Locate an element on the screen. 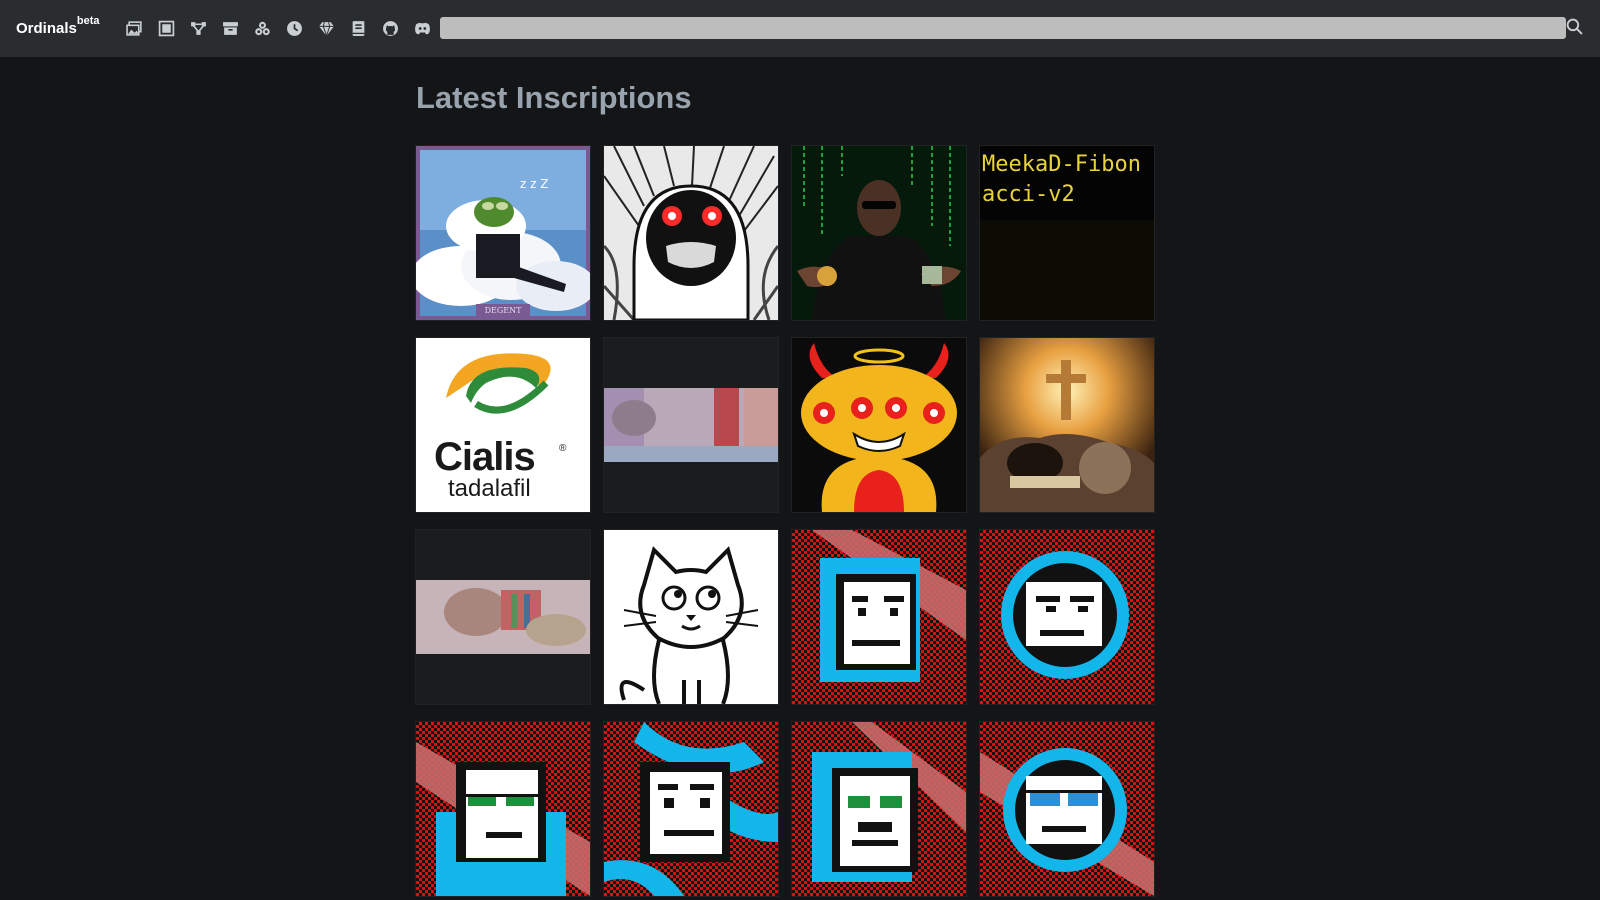 The width and height of the screenshot is (1600, 900). block-icon is located at coordinates (166, 28).